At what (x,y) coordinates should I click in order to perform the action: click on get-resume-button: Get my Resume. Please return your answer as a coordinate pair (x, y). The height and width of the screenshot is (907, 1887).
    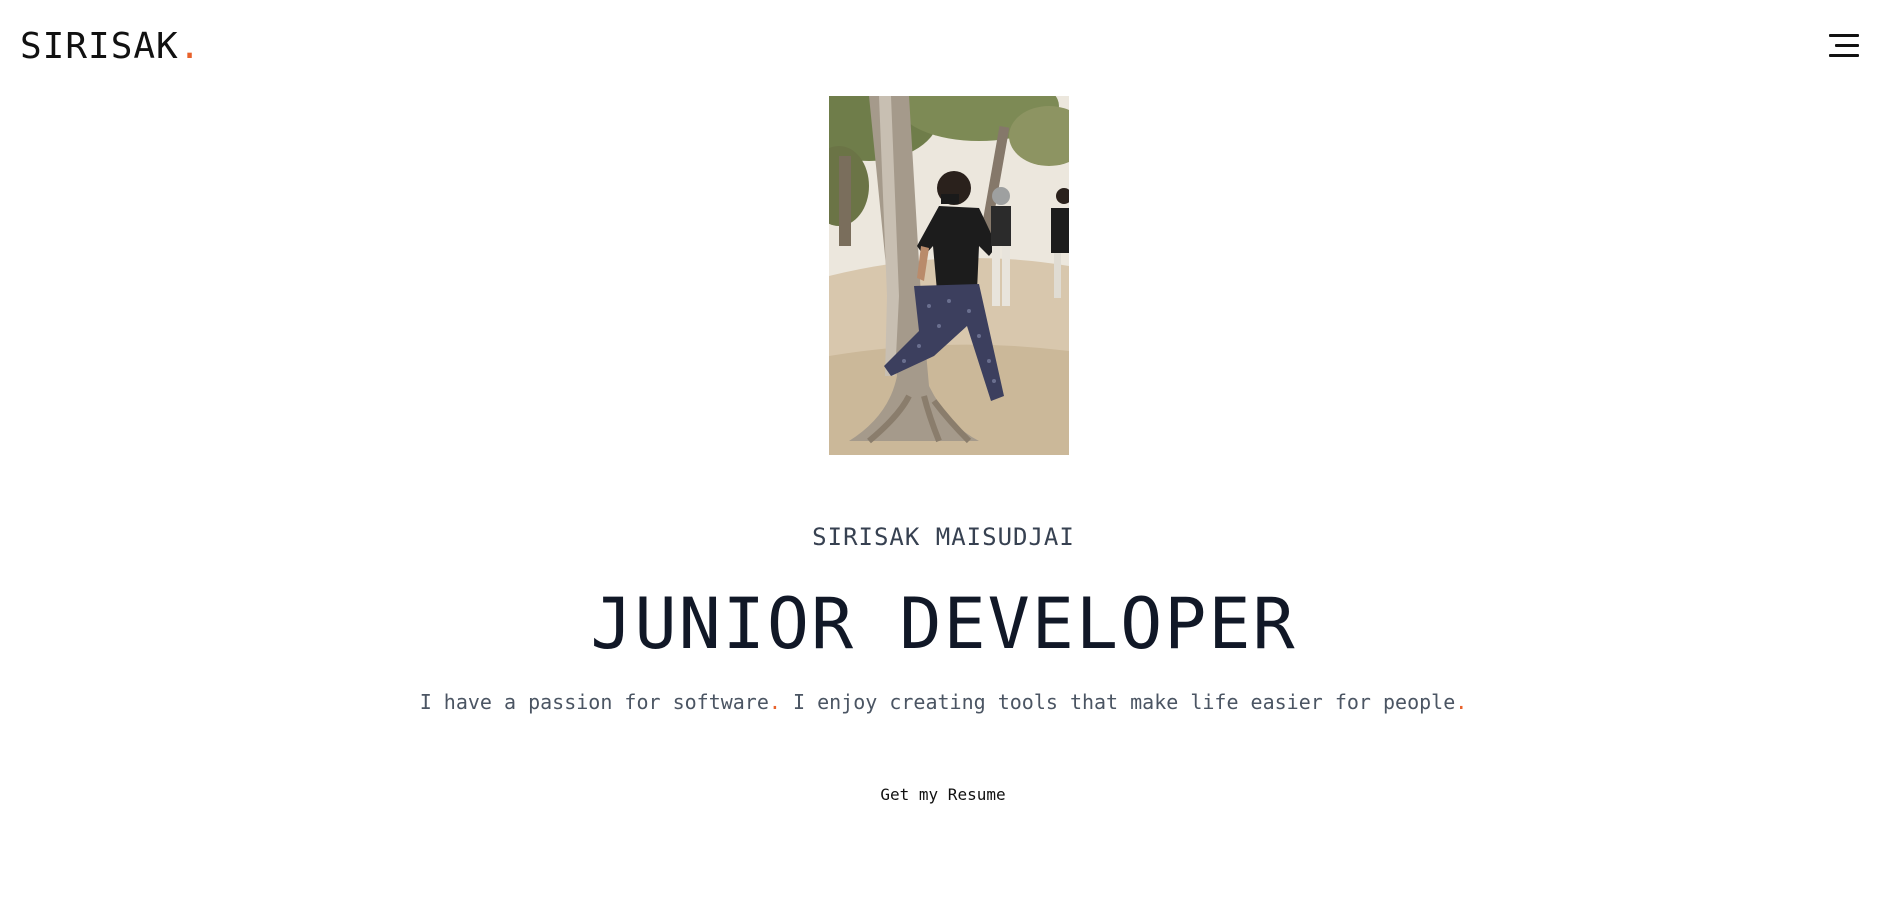
    Looking at the image, I should click on (943, 794).